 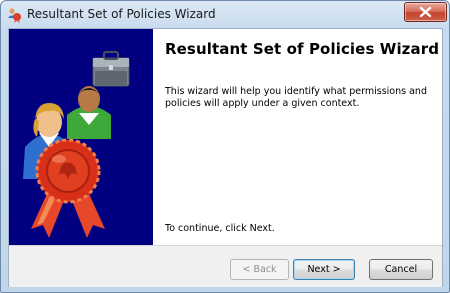 What do you see at coordinates (401, 269) in the screenshot?
I see `cancel-button: Cancel` at bounding box center [401, 269].